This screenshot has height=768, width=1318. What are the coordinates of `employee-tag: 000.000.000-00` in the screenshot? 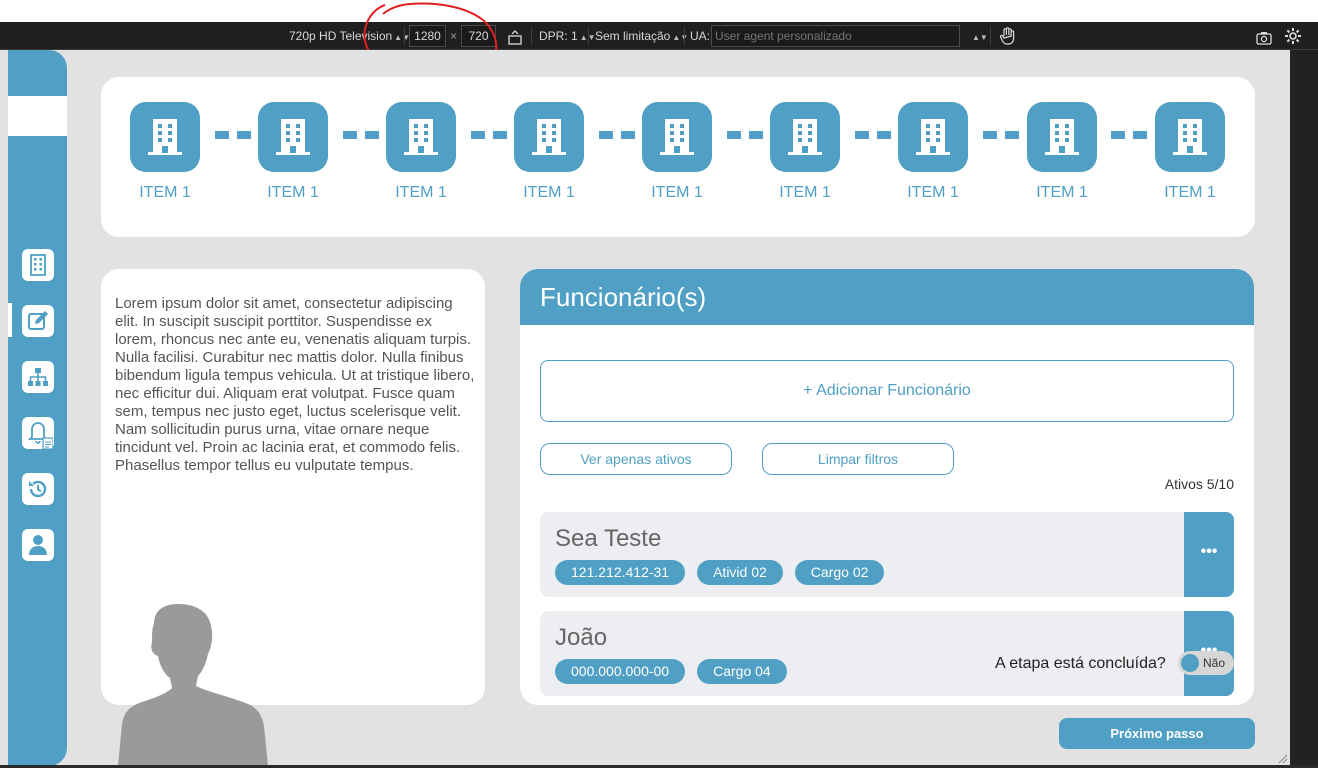 It's located at (620, 671).